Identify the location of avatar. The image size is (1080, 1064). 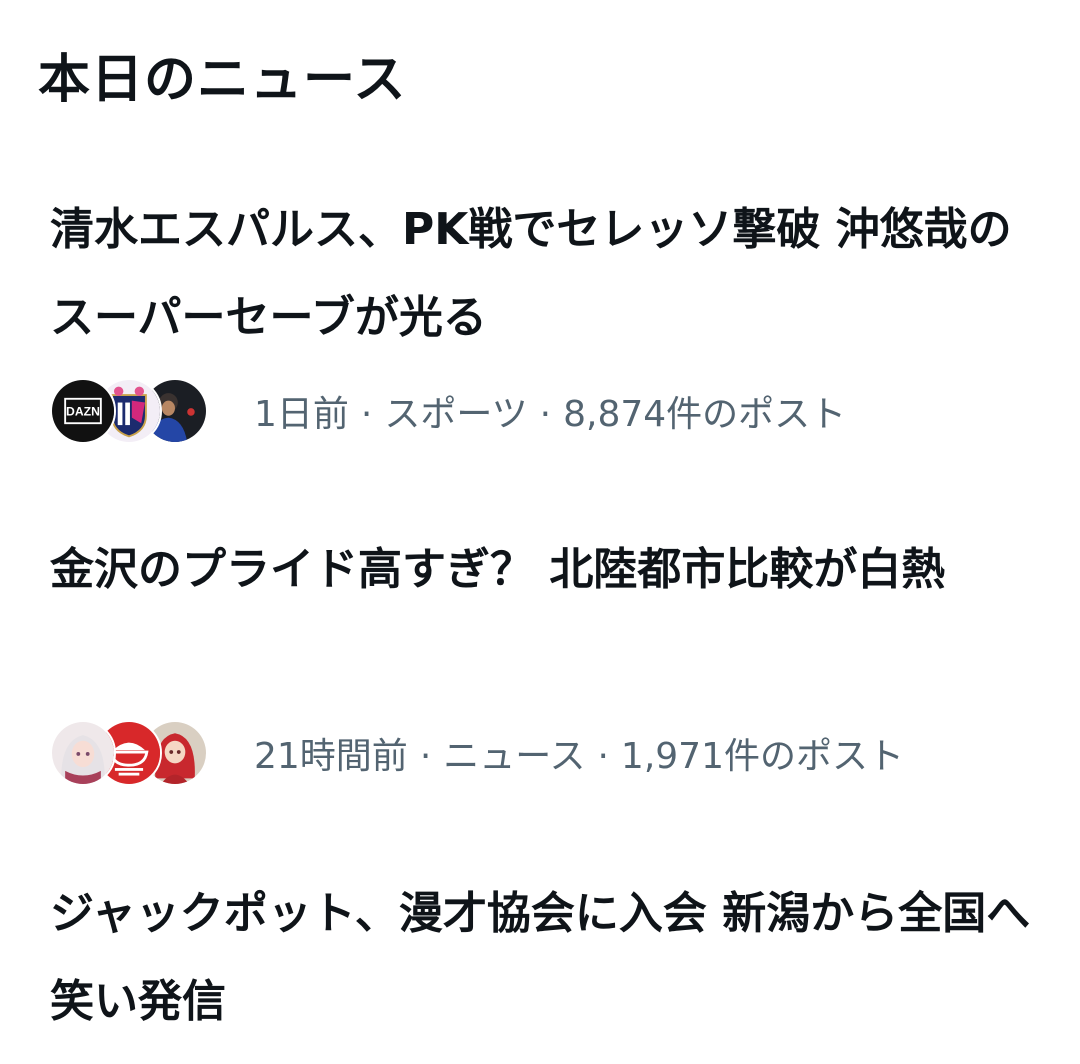
(83, 753).